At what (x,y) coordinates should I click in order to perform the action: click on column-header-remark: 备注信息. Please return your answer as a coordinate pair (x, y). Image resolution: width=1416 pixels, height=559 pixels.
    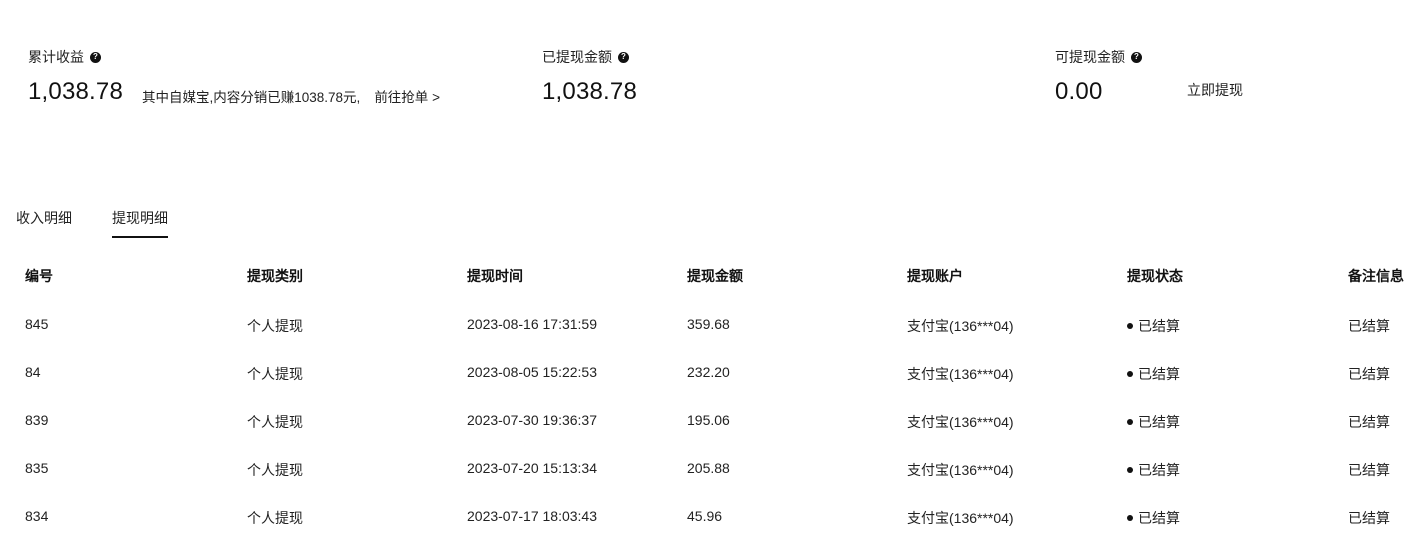
    Looking at the image, I should click on (1376, 276).